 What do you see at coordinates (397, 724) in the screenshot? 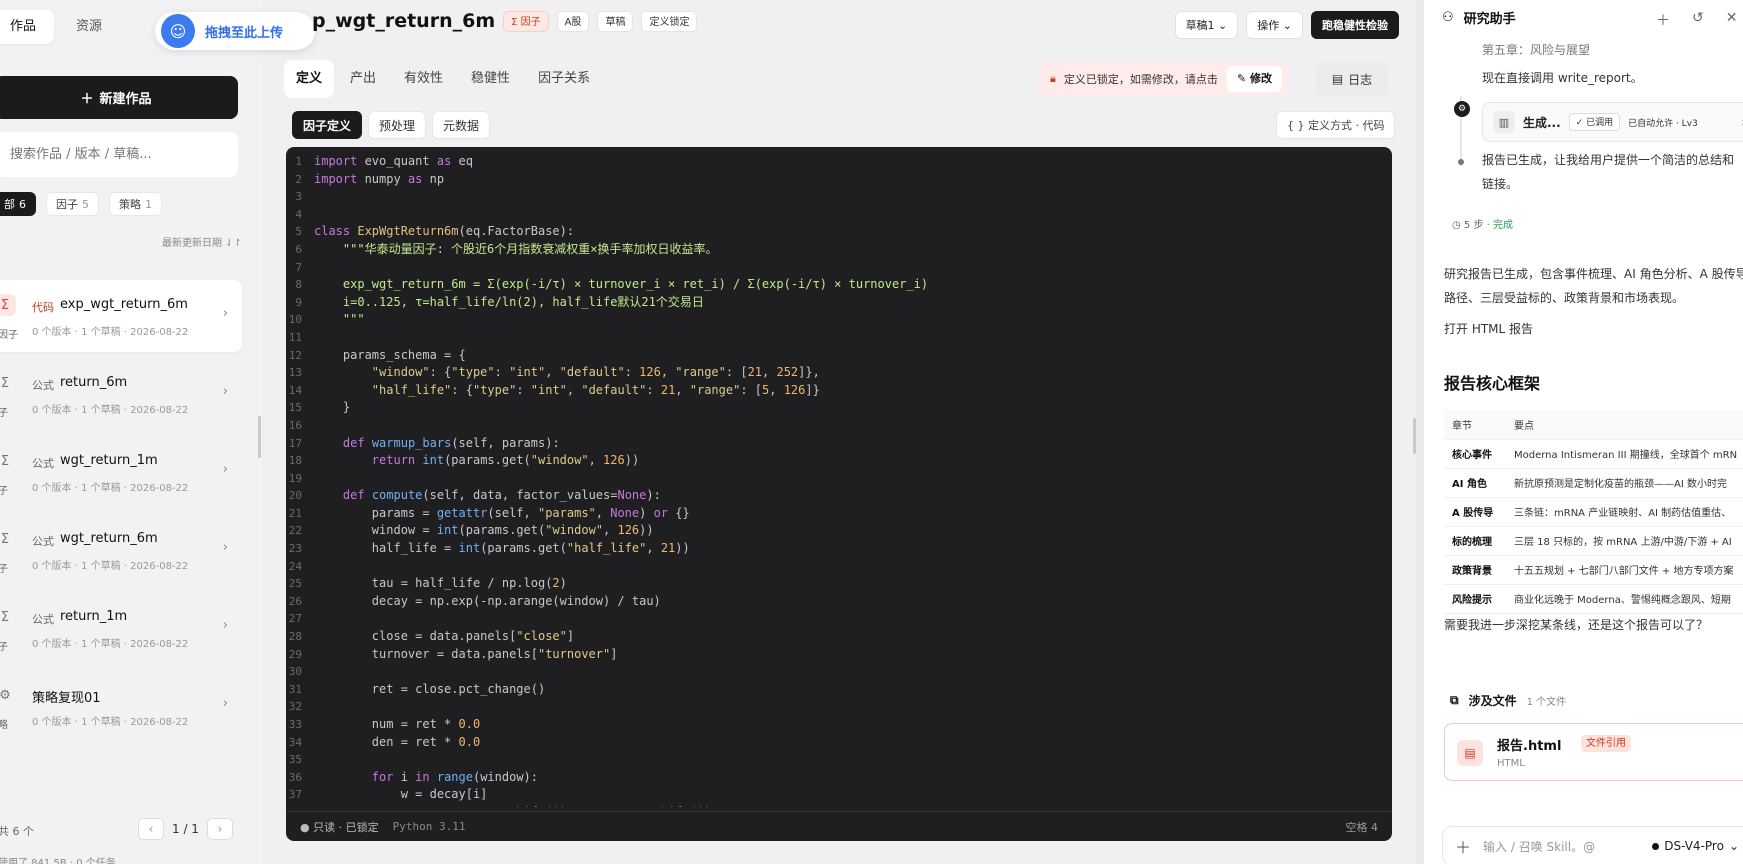
I see `code-text: num = ret * 0.0` at bounding box center [397, 724].